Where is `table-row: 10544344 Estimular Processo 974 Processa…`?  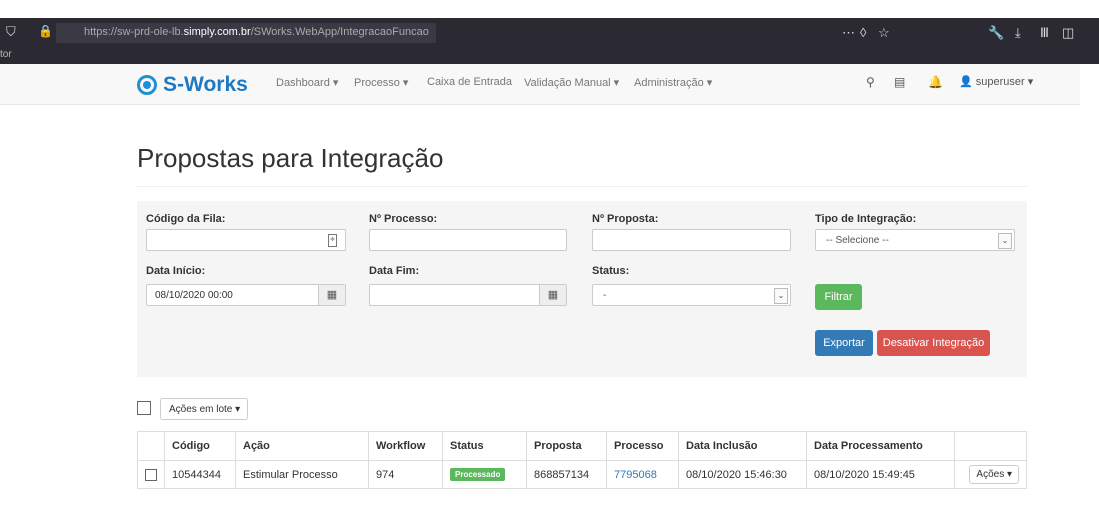 table-row: 10544344 Estimular Processo 974 Processa… is located at coordinates (582, 474).